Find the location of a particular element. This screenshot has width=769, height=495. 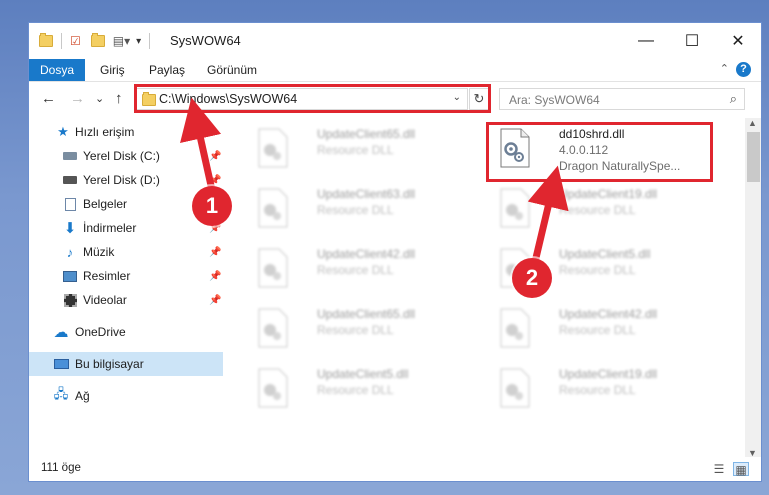

documents-icon is located at coordinates (70, 204).